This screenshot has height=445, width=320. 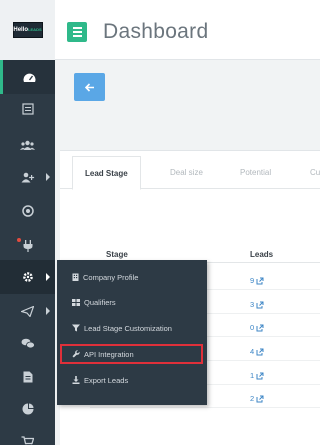 I want to click on download-icon, so click(x=76, y=380).